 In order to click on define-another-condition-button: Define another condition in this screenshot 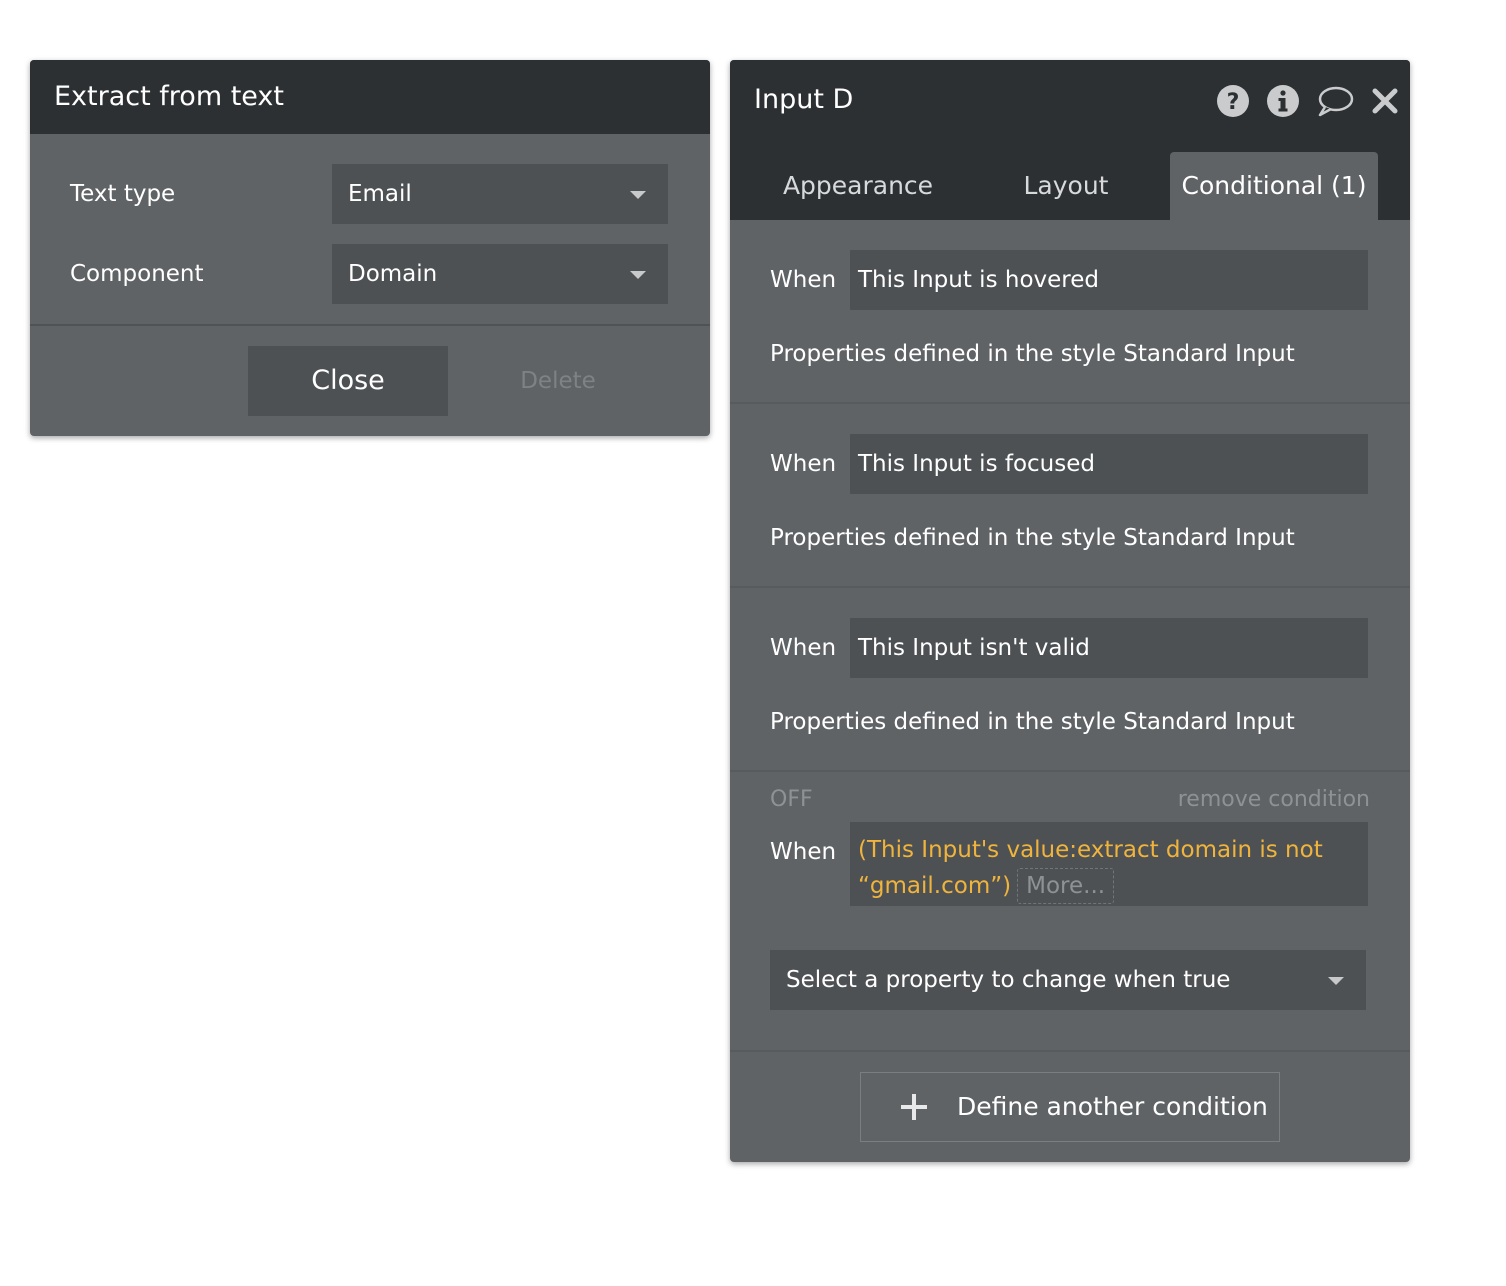, I will do `click(1070, 1107)`.